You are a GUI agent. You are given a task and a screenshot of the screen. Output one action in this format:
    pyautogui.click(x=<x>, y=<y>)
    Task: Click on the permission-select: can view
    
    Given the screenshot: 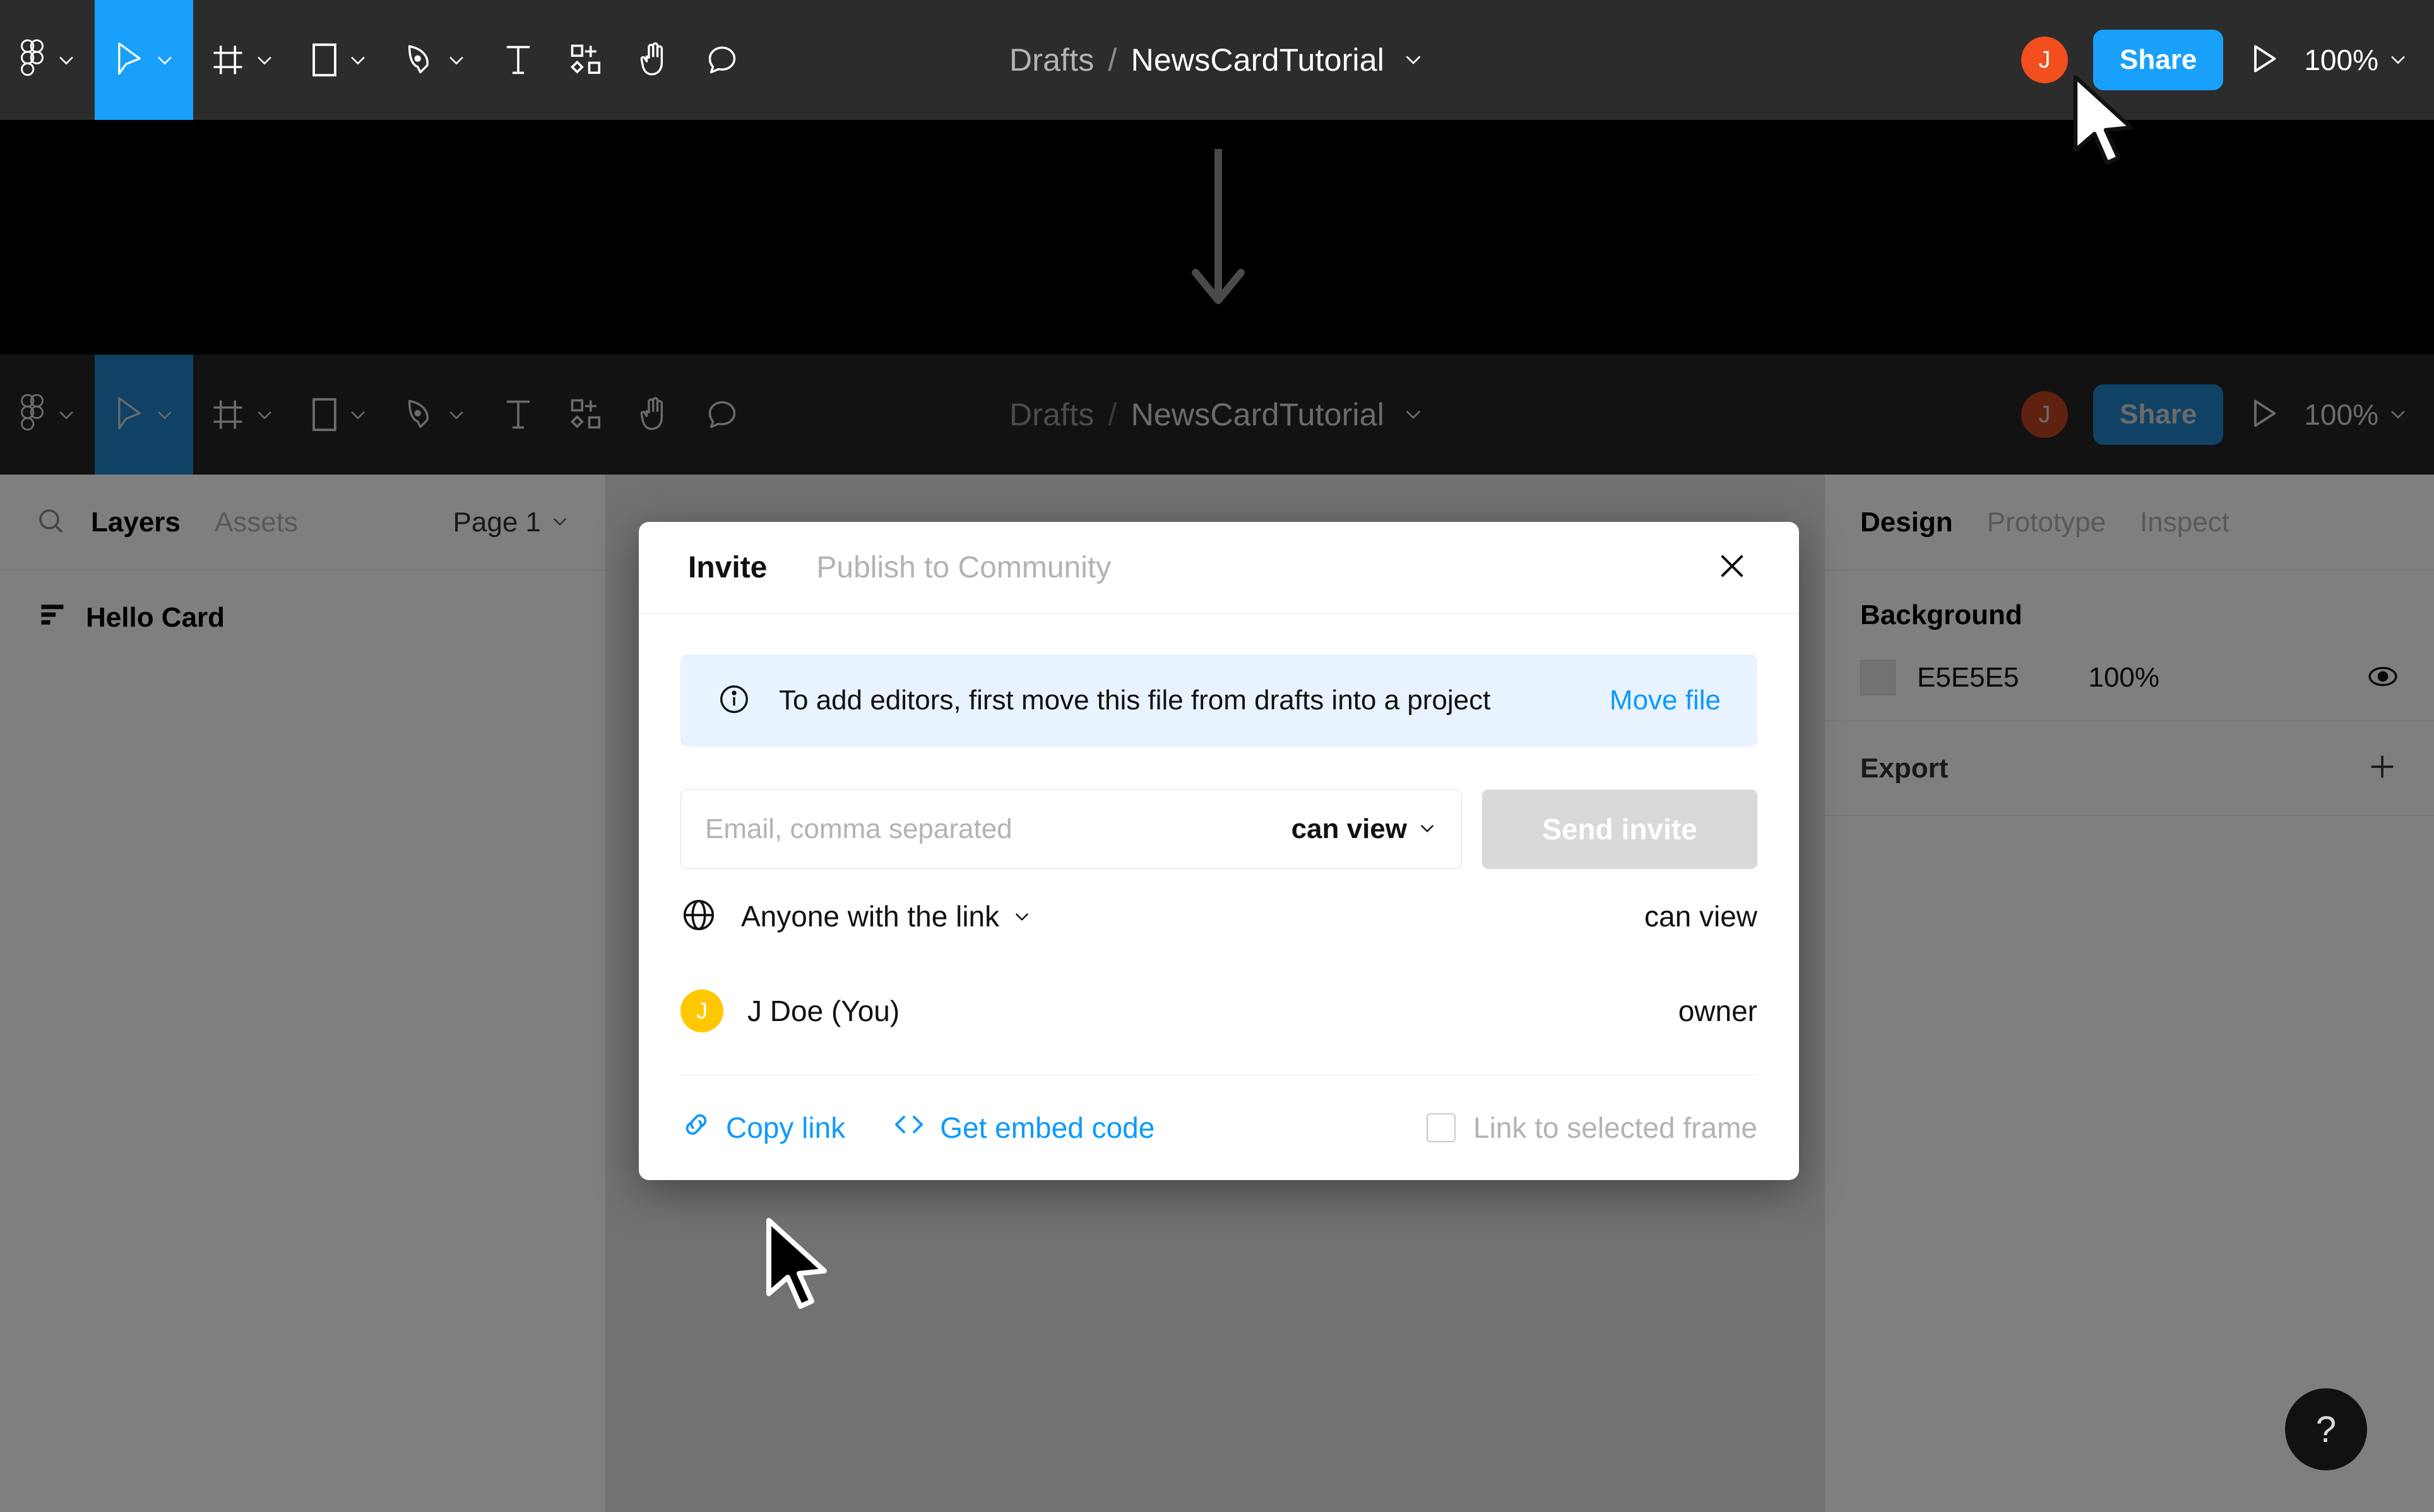 What is the action you would take?
    pyautogui.click(x=1364, y=829)
    